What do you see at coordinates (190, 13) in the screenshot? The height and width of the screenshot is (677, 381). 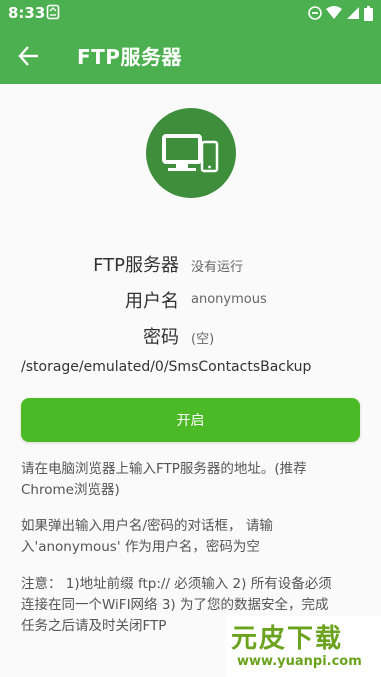 I see `status-bar: 8:33` at bounding box center [190, 13].